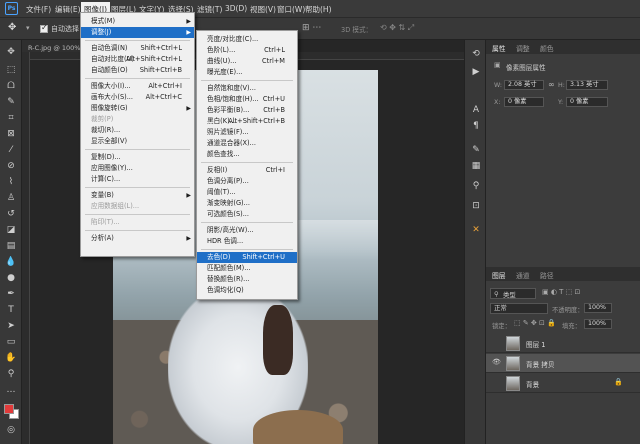 This screenshot has width=640, height=444. What do you see at coordinates (598, 324) in the screenshot?
I see `fill-field: 100%` at bounding box center [598, 324].